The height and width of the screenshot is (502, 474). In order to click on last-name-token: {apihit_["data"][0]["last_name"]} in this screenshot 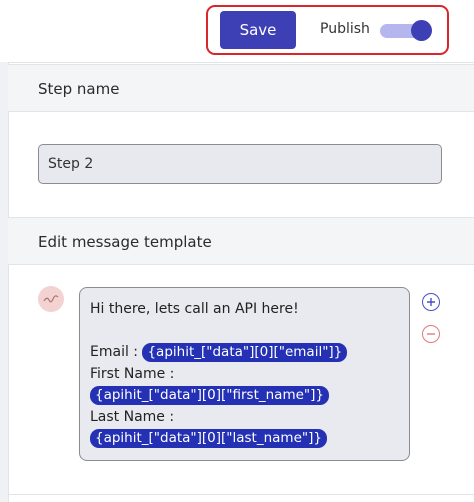, I will do `click(208, 438)`.